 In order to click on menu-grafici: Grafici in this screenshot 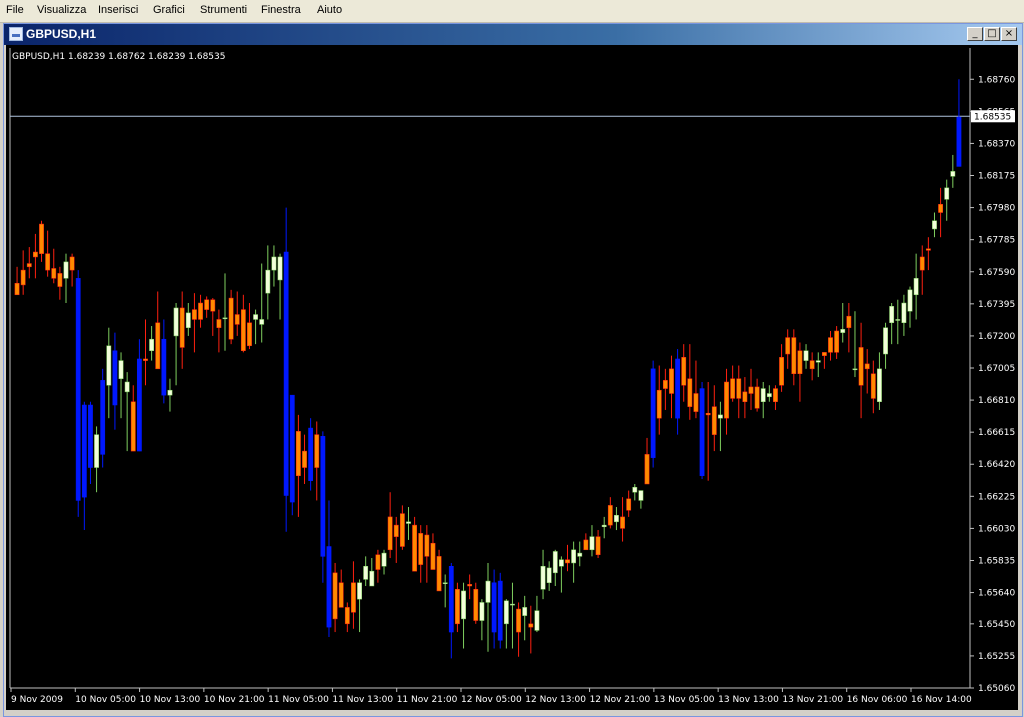, I will do `click(169, 10)`.